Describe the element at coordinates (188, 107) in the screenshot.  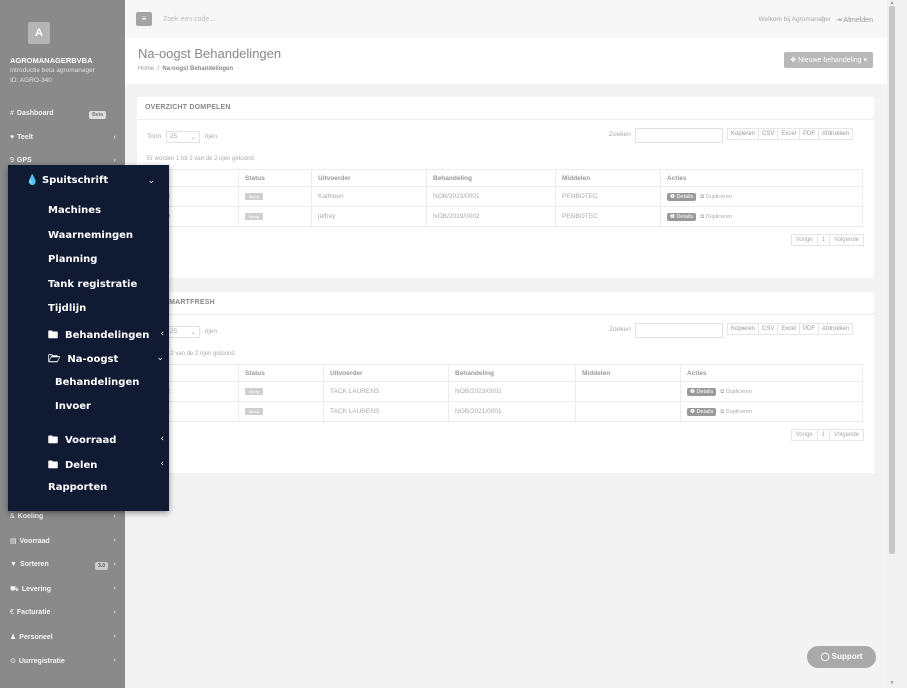
I see `panel-title: OVERZICHT DOMPELEN` at that location.